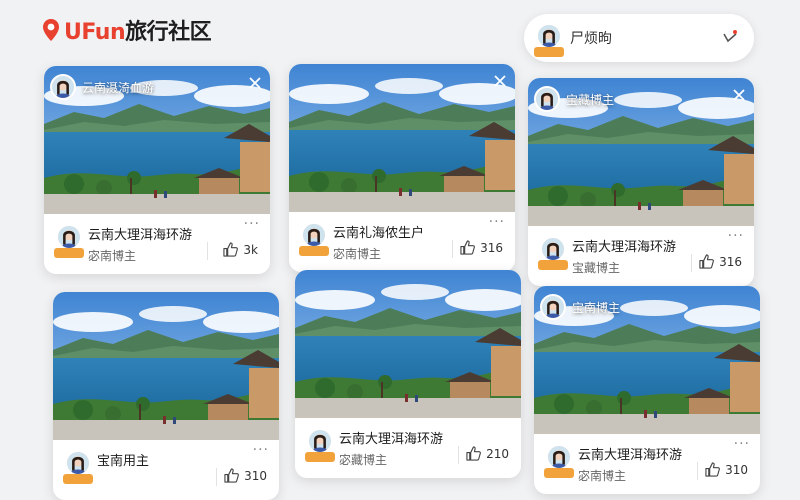 The width and height of the screenshot is (800, 500). I want to click on photo-overlay-author: 宝藏博主, so click(574, 99).